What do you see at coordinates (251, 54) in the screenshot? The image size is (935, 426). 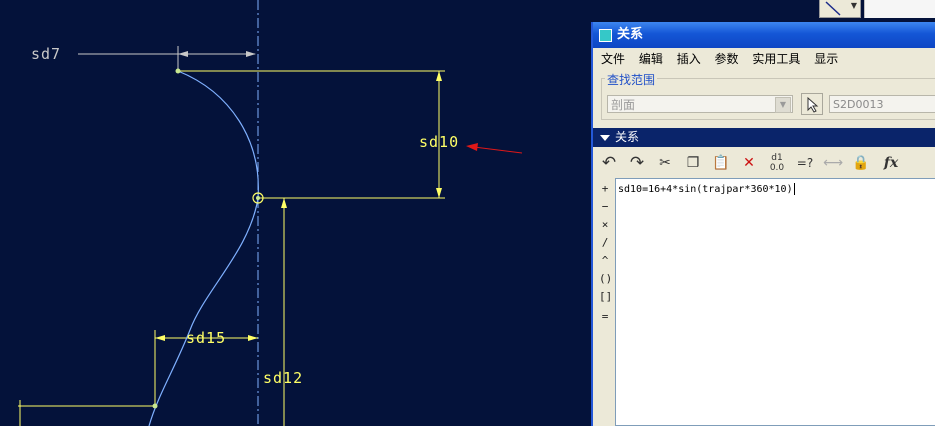 I see `sd7-arrow-right` at bounding box center [251, 54].